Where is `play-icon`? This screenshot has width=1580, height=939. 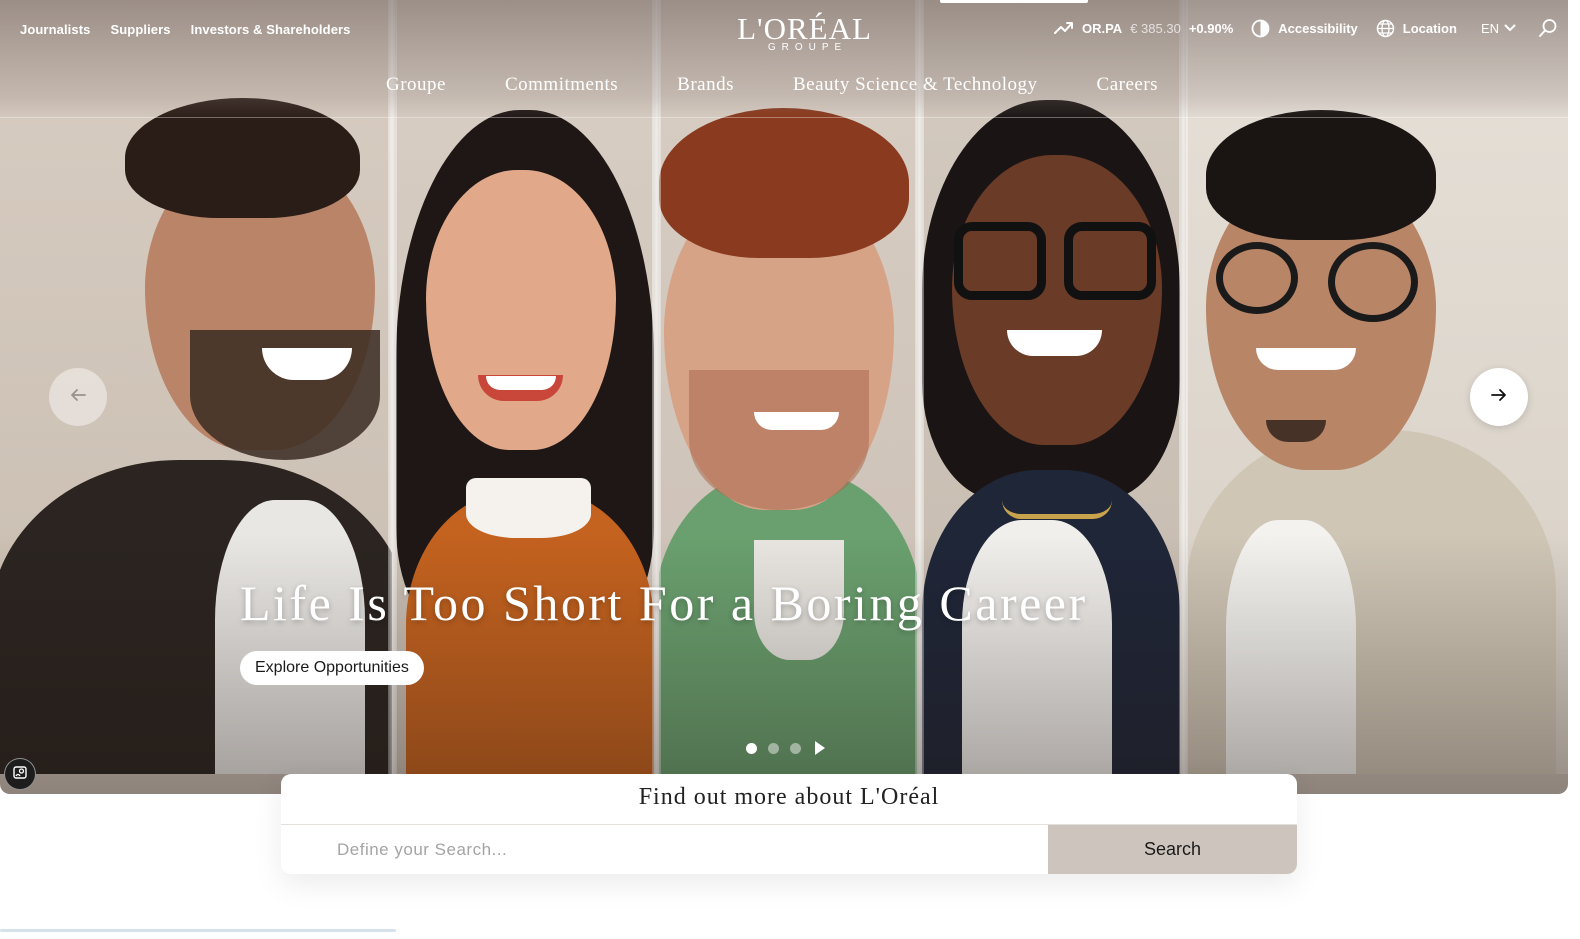
play-icon is located at coordinates (820, 748).